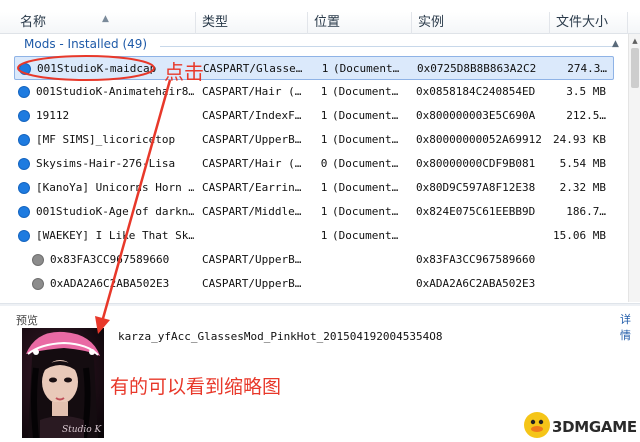  Describe the element at coordinates (479, 139) in the screenshot. I see `mod-instance: 0x80000000052A69912` at that location.